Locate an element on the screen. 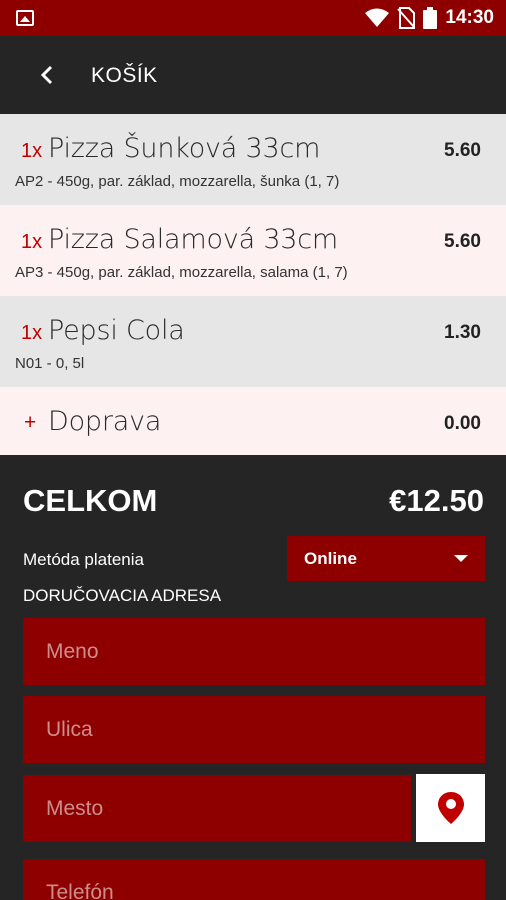 This screenshot has height=900, width=506. item-description: N01 - 0, 5l is located at coordinates (50, 363).